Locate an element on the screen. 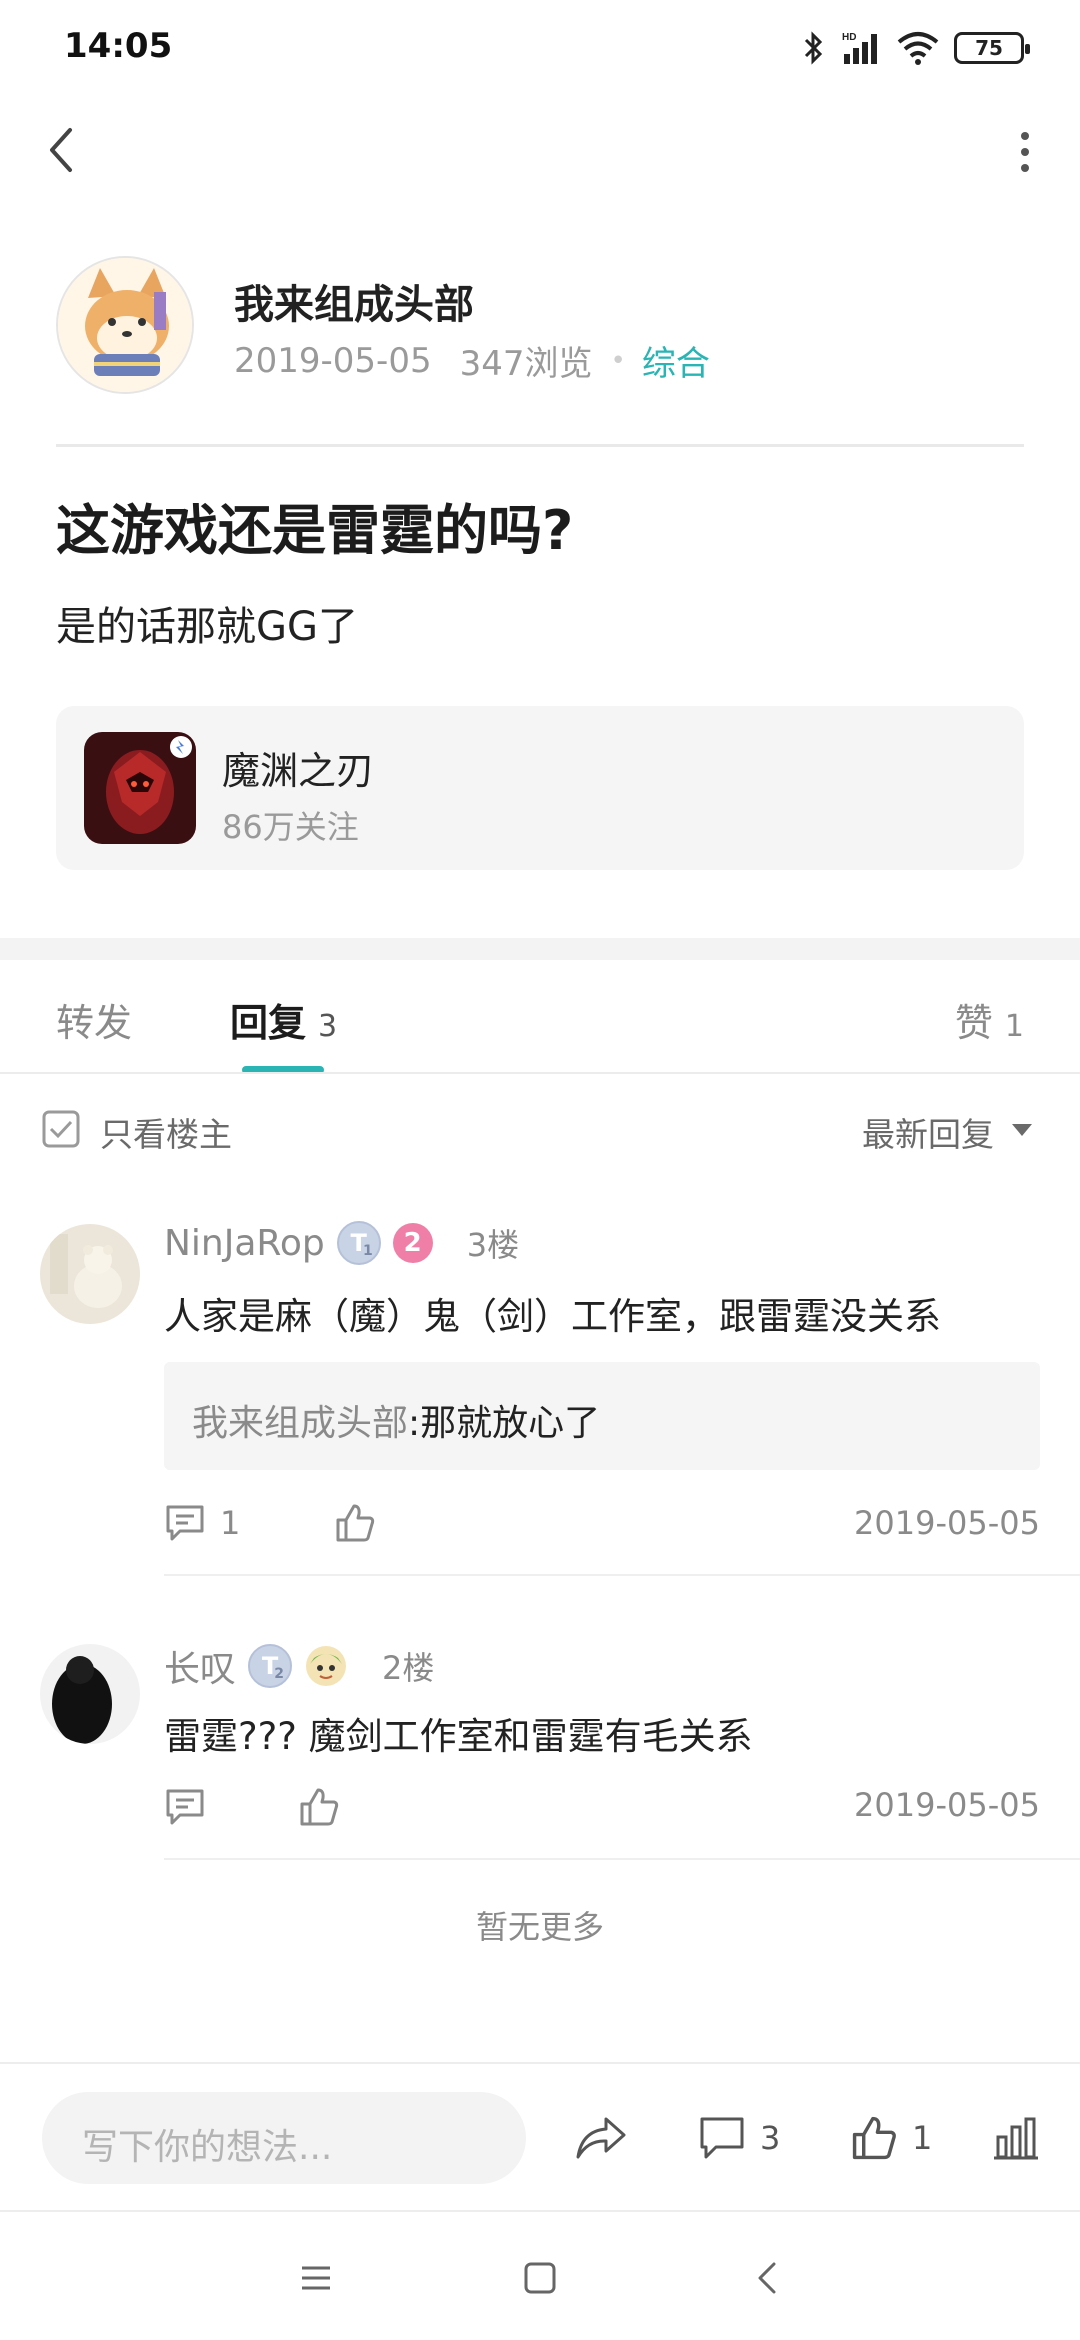 The height and width of the screenshot is (2340, 1080). status-time: 14:05 is located at coordinates (118, 46).